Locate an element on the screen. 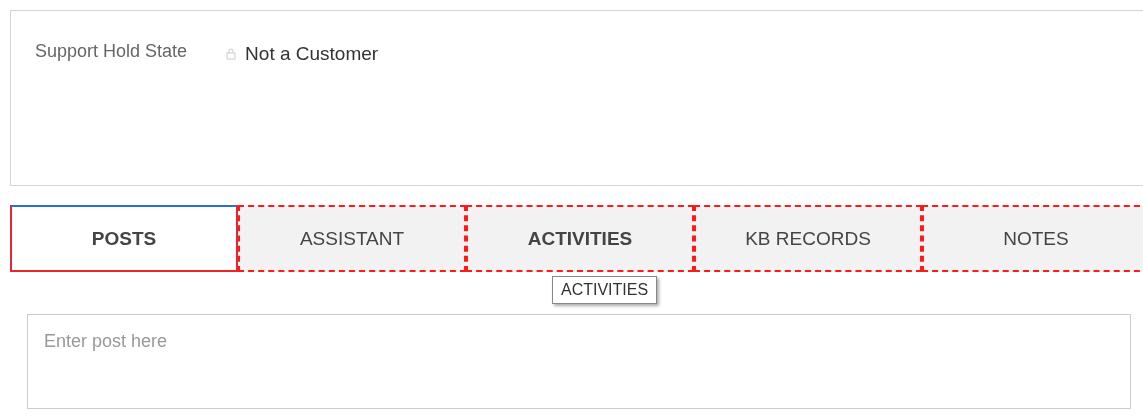 This screenshot has width=1143, height=416. tab: NOTES is located at coordinates (1032, 238).